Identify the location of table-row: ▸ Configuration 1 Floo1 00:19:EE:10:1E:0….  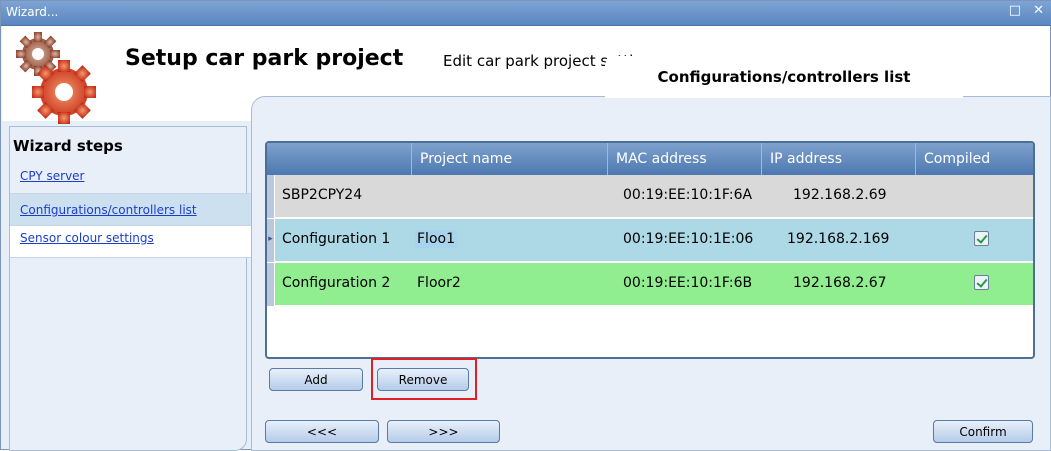
(650, 240).